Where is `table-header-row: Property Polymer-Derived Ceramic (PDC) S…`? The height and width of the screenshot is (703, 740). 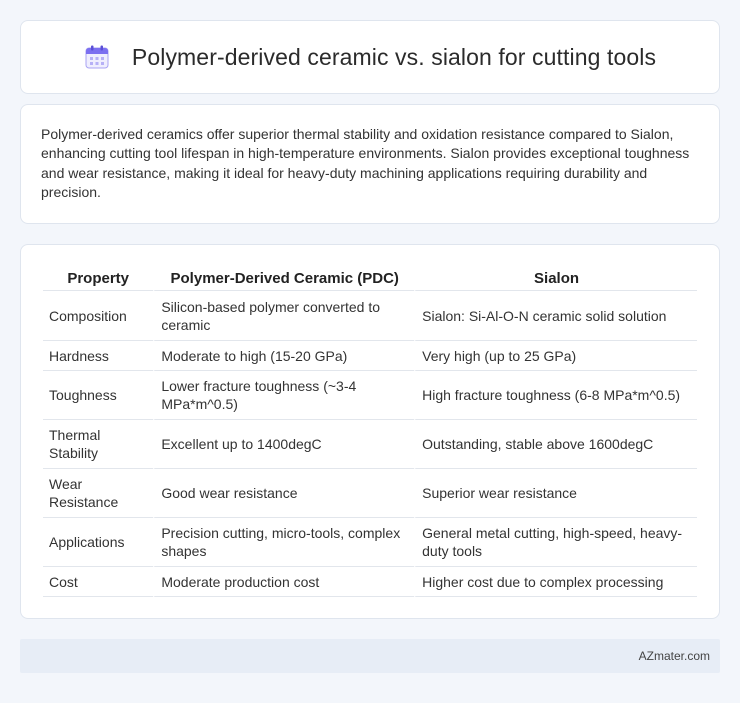 table-header-row: Property Polymer-Derived Ceramic (PDC) S… is located at coordinates (370, 278).